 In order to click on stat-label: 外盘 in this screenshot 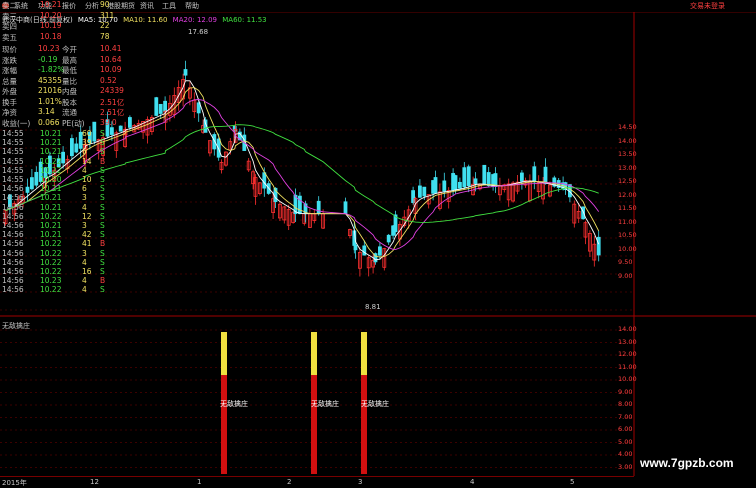, I will do `click(9, 91)`.